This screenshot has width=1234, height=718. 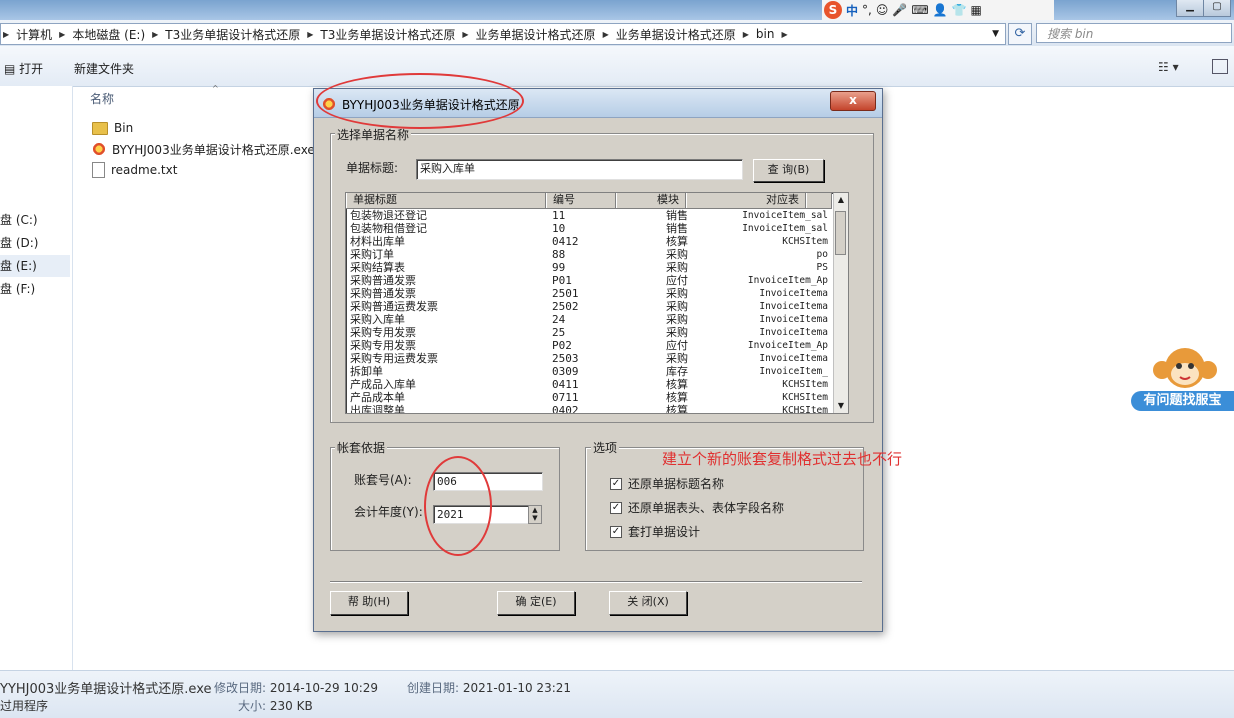 What do you see at coordinates (793, 293) in the screenshot?
I see `row-table: InvoiceItema` at bounding box center [793, 293].